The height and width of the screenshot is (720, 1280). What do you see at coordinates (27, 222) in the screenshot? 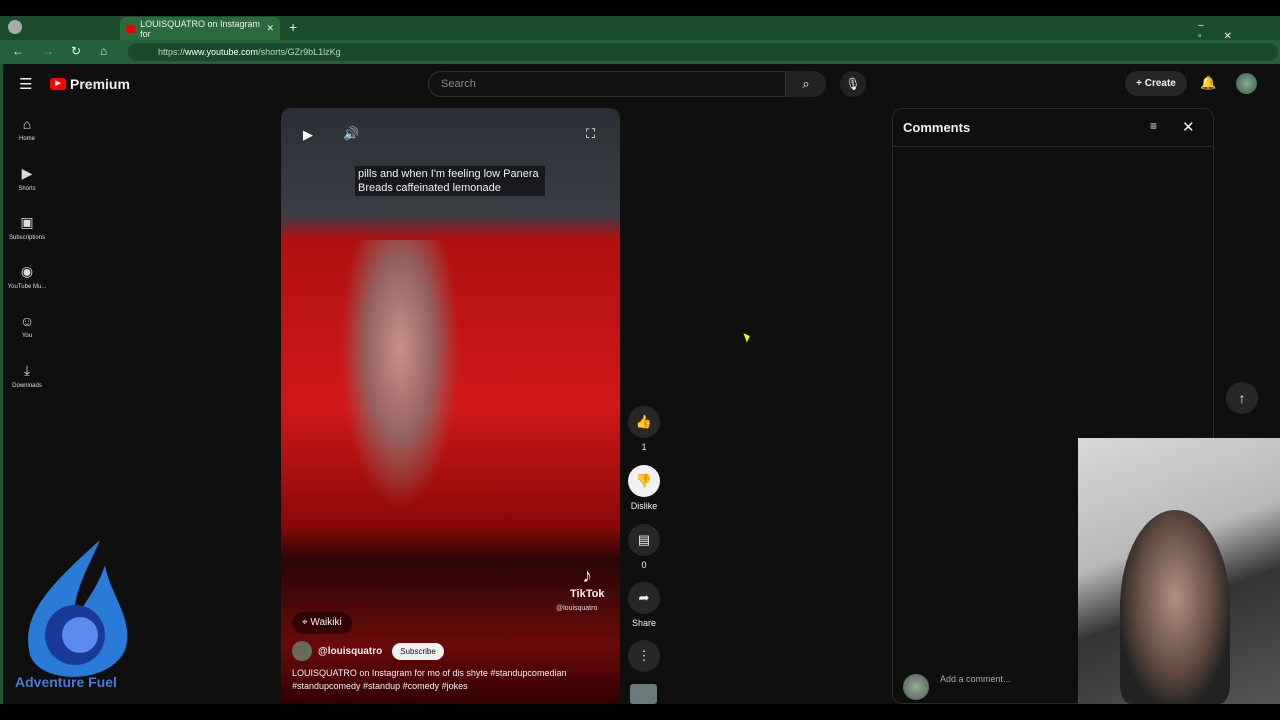
I see `subscriptions-icon: ▣` at bounding box center [27, 222].